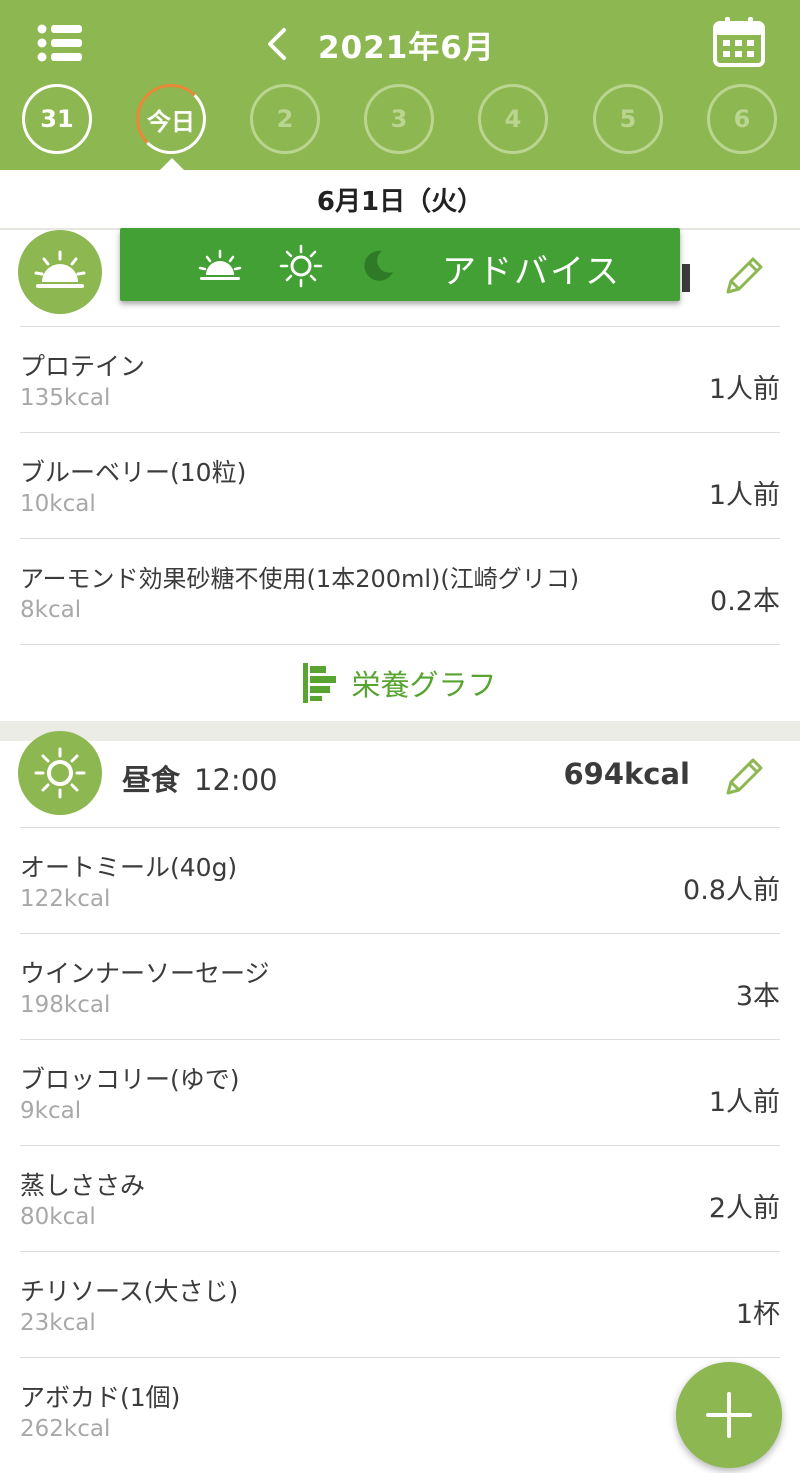  What do you see at coordinates (400, 379) in the screenshot?
I see `food-row: プロテイン 135kcal 1人前` at bounding box center [400, 379].